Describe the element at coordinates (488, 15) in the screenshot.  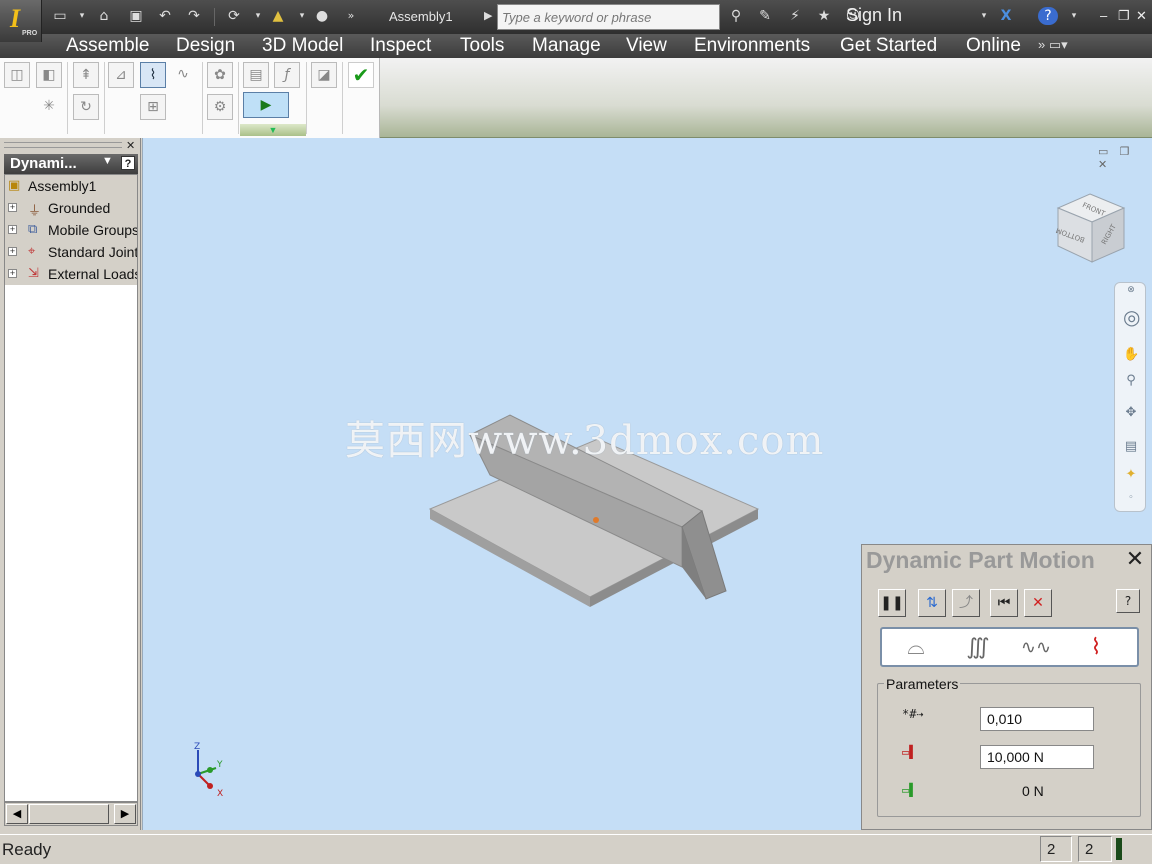
I see `search-expand-icon: ▶` at that location.